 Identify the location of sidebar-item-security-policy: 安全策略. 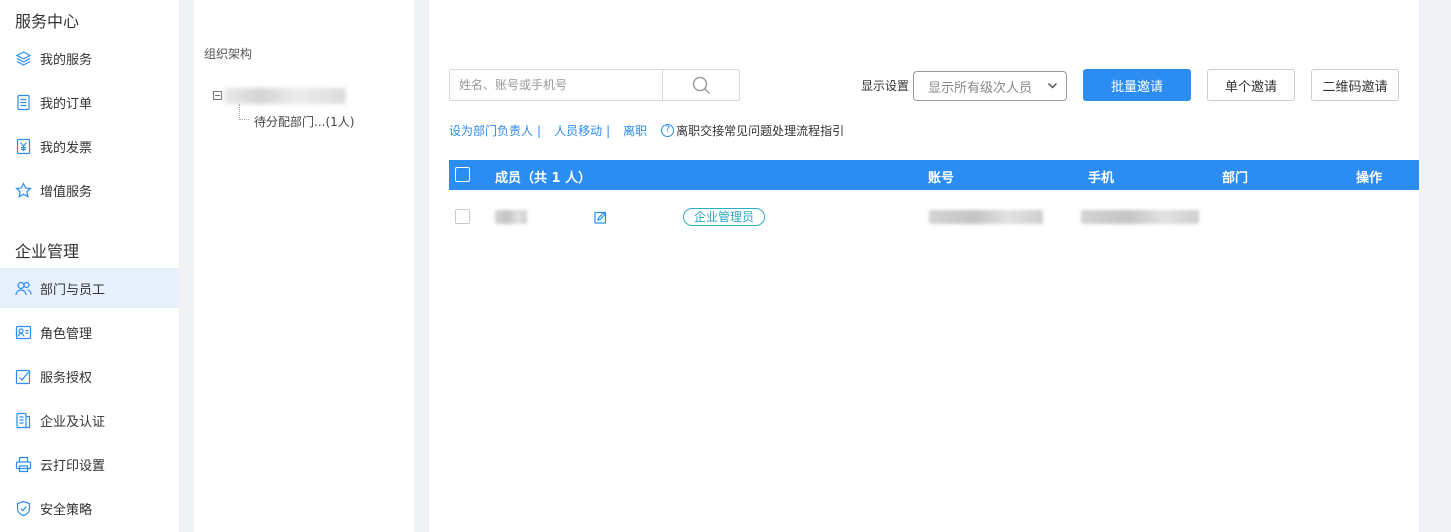
(89, 508).